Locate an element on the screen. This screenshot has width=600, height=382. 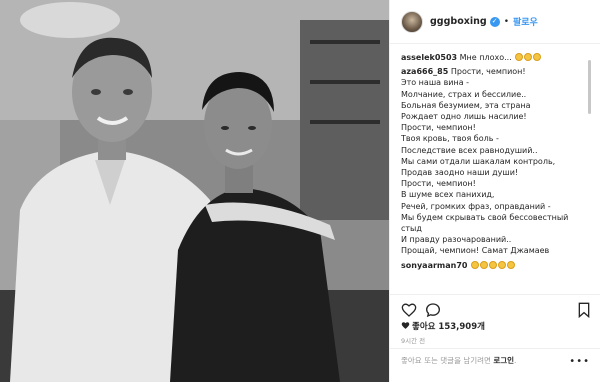
bookmark-icon is located at coordinates (584, 310).